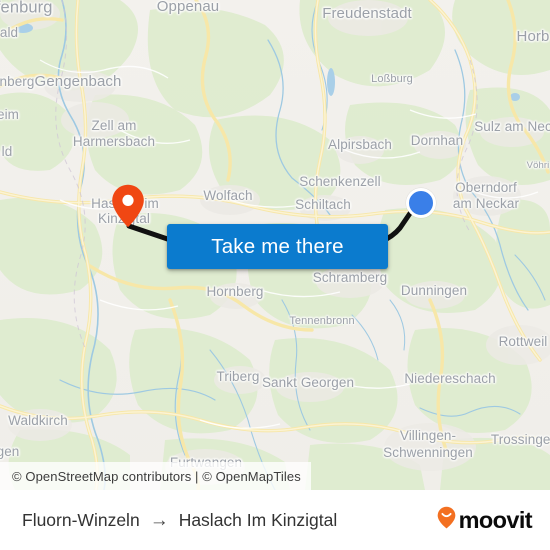 The height and width of the screenshot is (550, 550). What do you see at coordinates (38, 420) in the screenshot?
I see `map-label: Waldkirch` at bounding box center [38, 420].